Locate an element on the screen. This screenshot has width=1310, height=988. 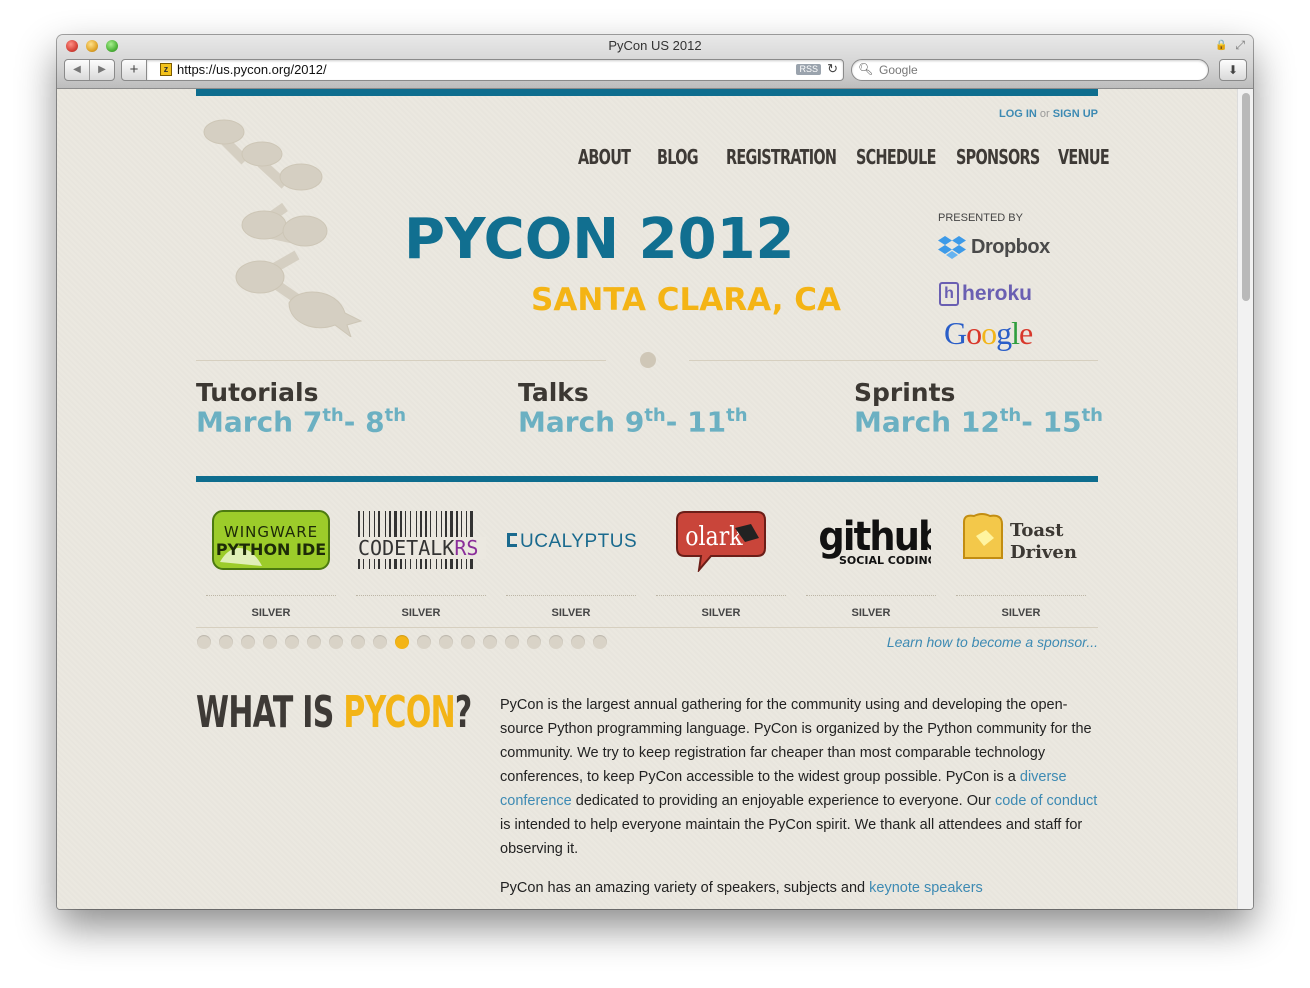
github-tagline: SOCIAL CODING is located at coordinates (885, 560).